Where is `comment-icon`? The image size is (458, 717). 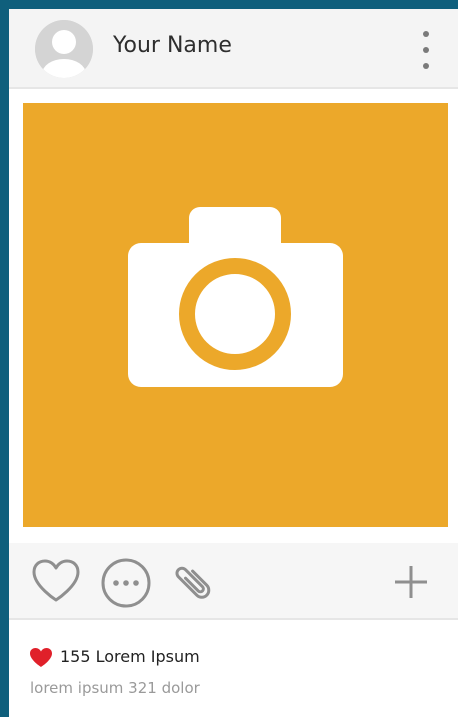
comment-icon is located at coordinates (126, 583).